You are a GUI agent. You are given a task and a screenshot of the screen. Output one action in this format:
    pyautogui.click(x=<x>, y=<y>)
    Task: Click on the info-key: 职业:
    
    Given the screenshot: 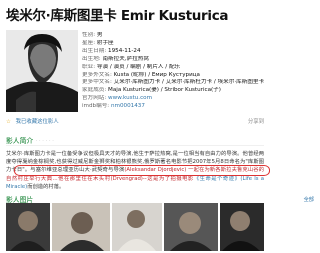 What is the action you would take?
    pyautogui.click(x=89, y=66)
    